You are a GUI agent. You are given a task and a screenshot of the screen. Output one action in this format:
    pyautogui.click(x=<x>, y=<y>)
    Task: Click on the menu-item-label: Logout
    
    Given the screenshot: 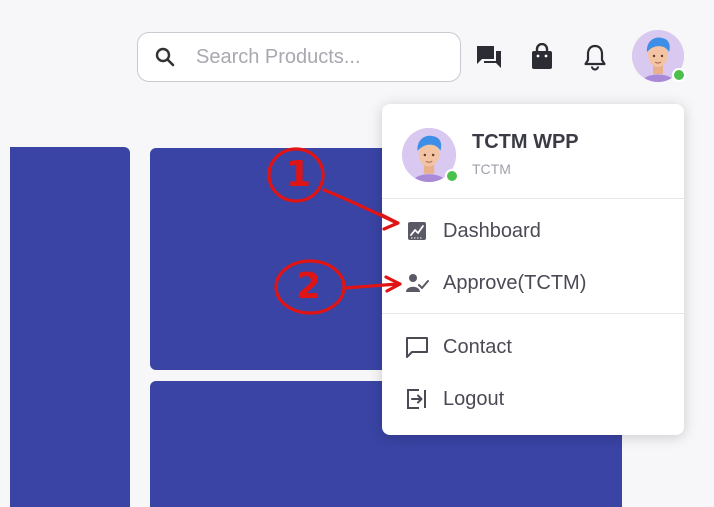 What is the action you would take?
    pyautogui.click(x=474, y=398)
    